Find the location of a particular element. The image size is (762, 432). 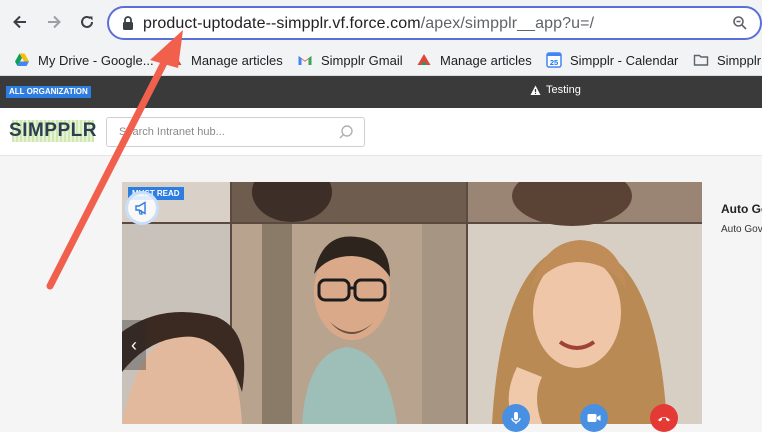

org-badge: ALL ORGANIZATION is located at coordinates (48, 92).